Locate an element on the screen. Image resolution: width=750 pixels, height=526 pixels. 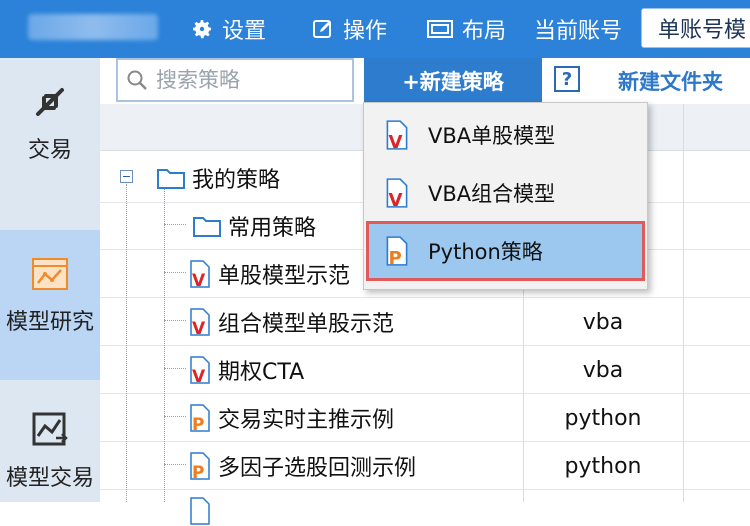
tree-root-my-strategies: 我的策略 is located at coordinates (218, 178).